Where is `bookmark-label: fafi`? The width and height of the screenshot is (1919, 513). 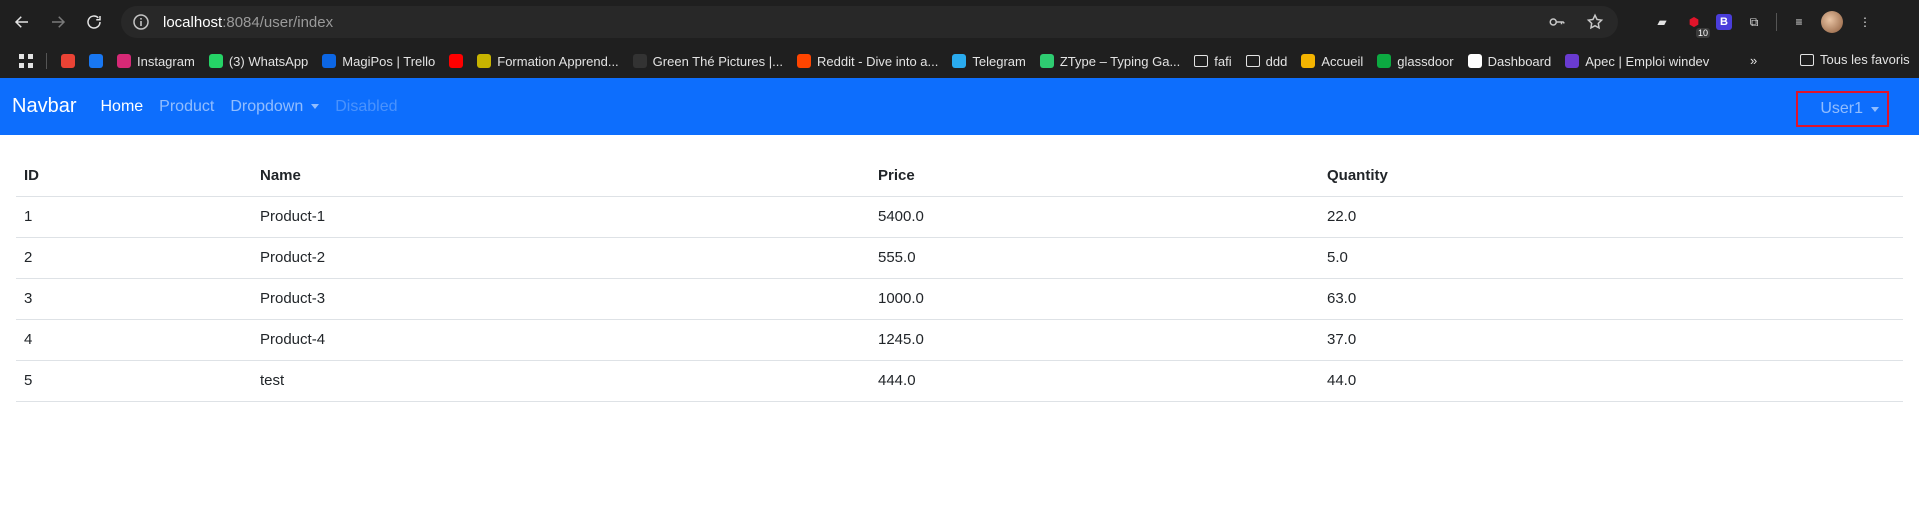
bookmark-label: fafi is located at coordinates (1223, 61).